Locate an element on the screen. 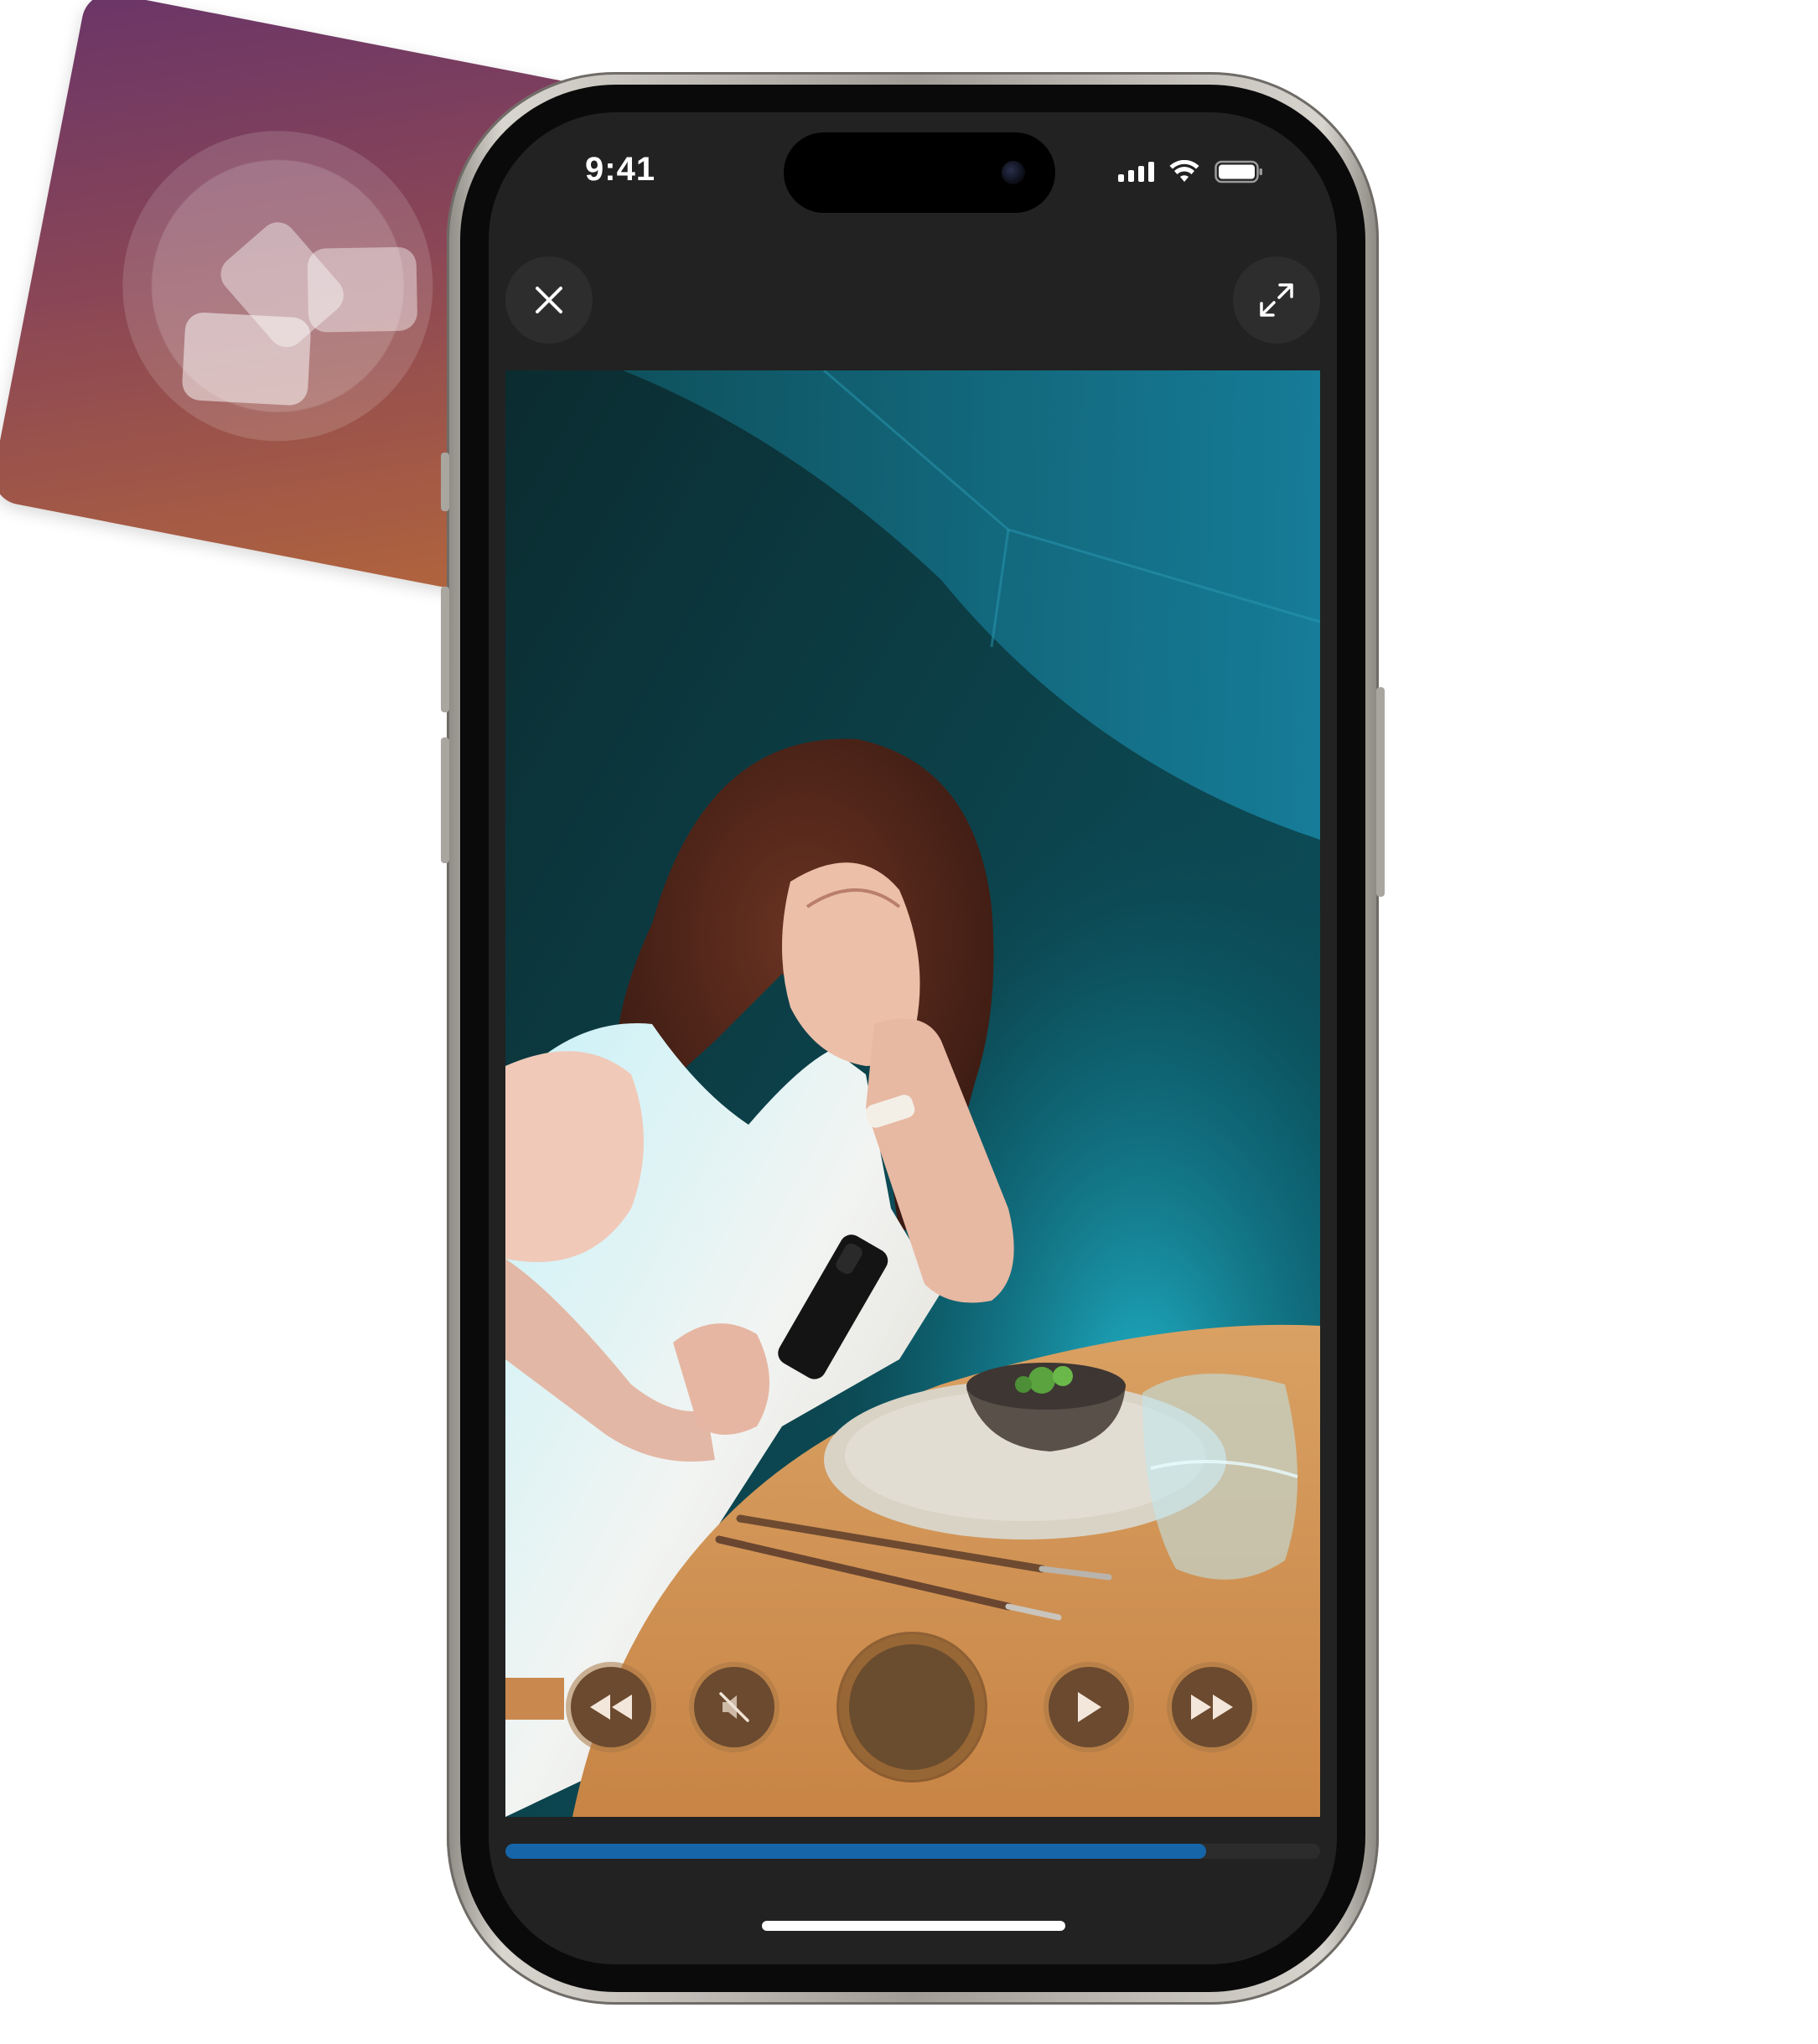 Image resolution: width=1818 pixels, height=2044 pixels. expand-icon is located at coordinates (1276, 300).